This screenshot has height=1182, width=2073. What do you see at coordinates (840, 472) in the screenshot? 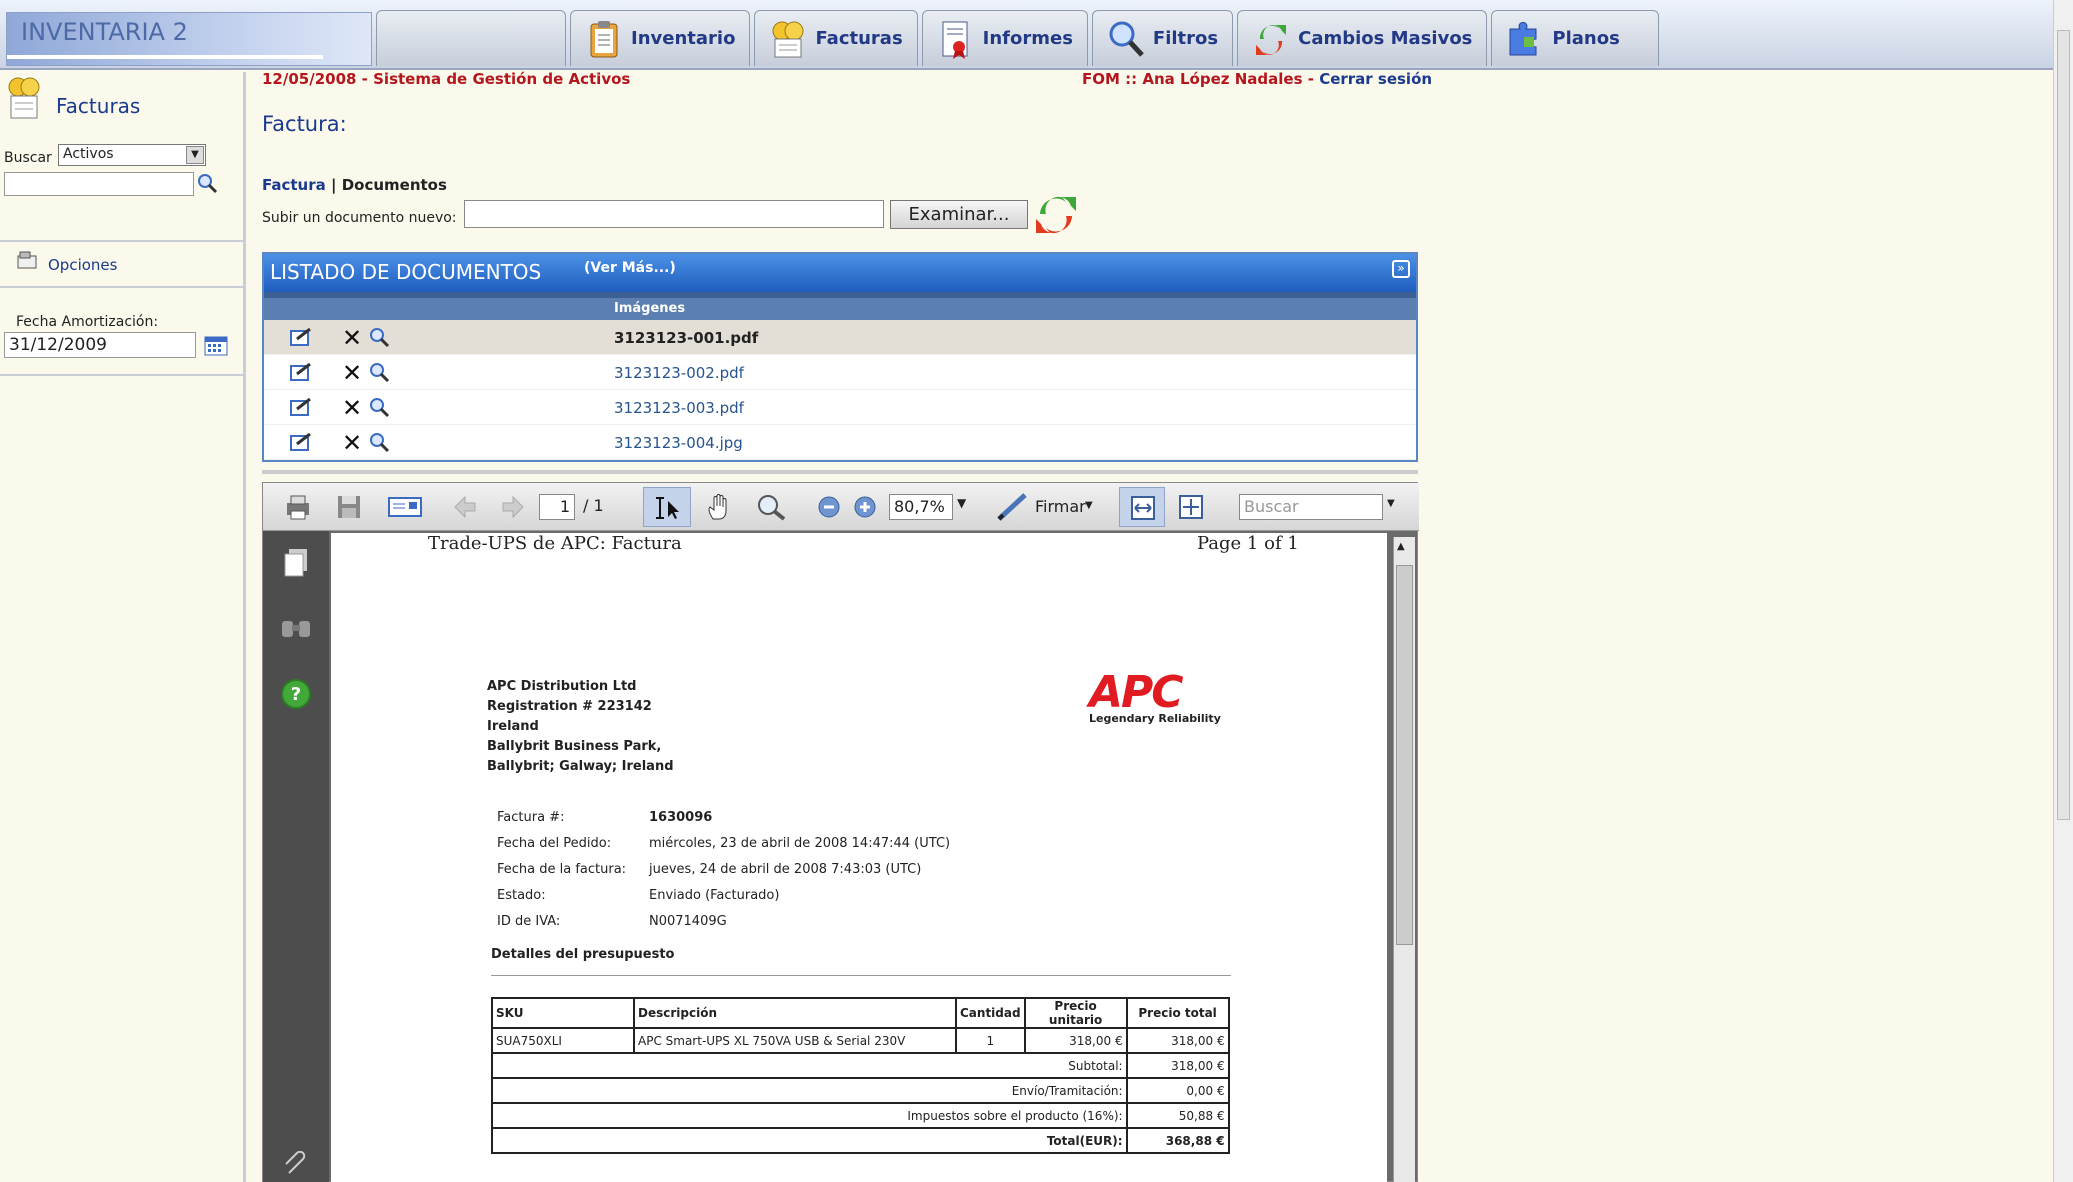
I see `divider` at bounding box center [840, 472].